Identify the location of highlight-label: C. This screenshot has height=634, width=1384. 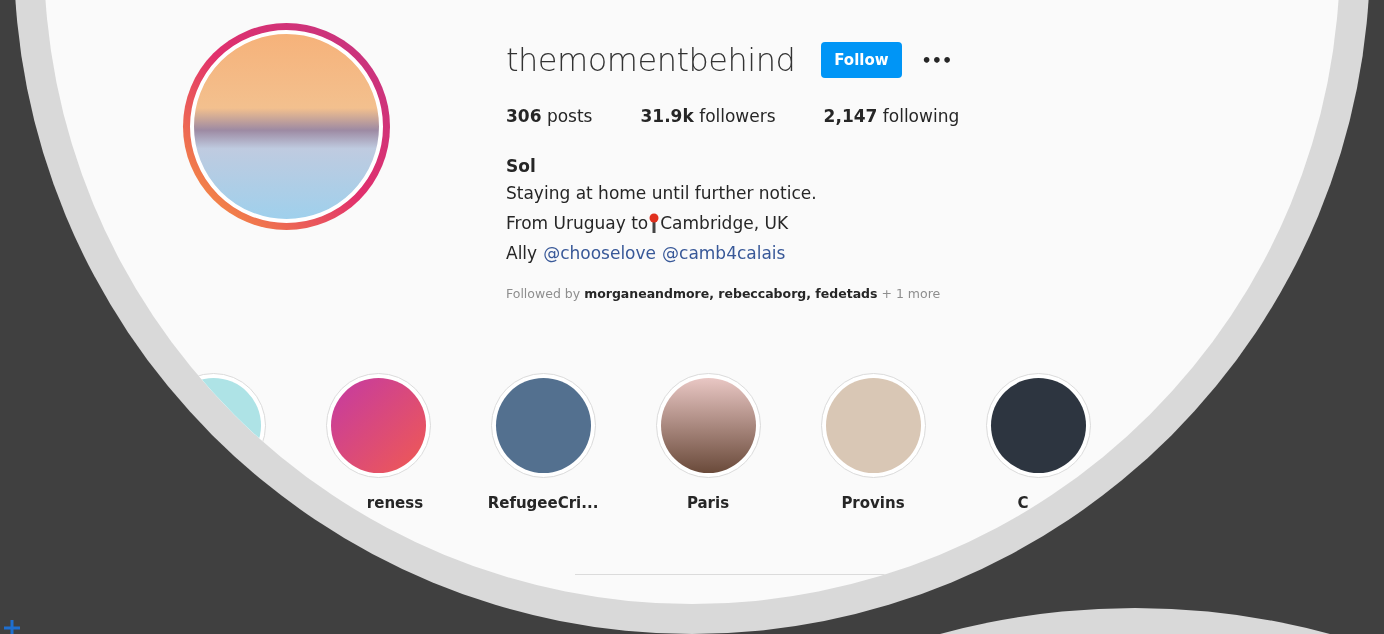
(1023, 503).